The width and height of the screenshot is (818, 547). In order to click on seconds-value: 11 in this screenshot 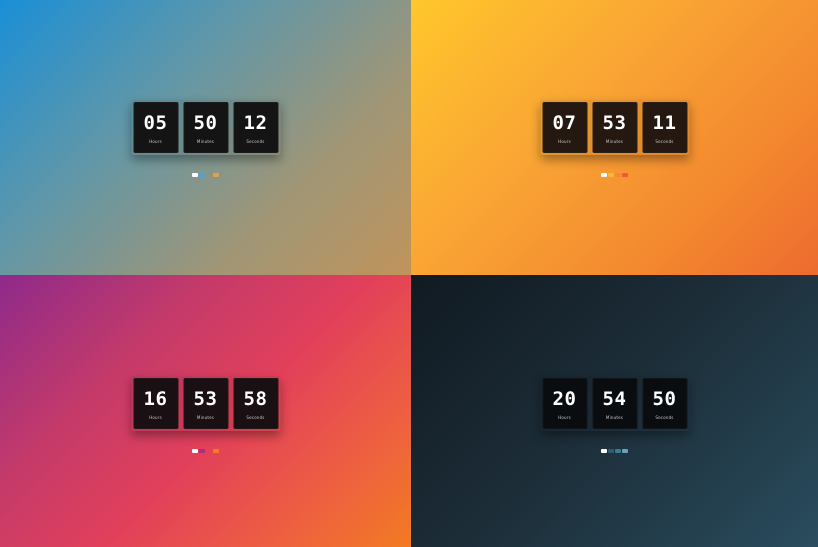, I will do `click(664, 123)`.